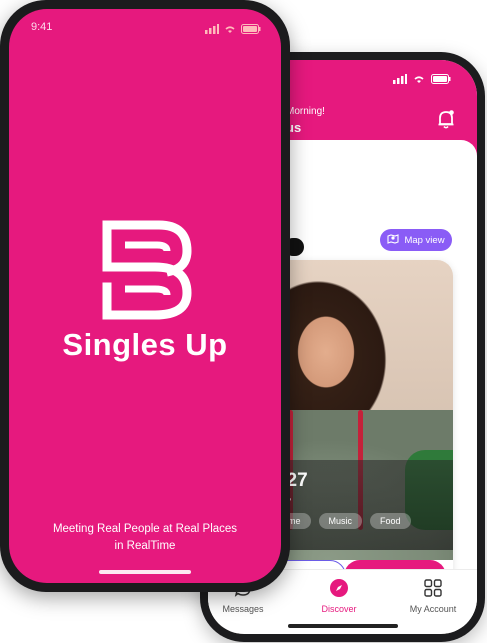  Describe the element at coordinates (339, 609) in the screenshot. I see `tab-label: Discover` at that location.